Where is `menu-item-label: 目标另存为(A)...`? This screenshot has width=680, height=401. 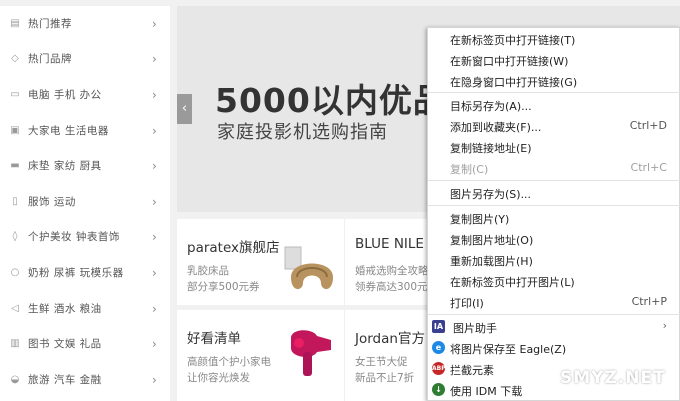 menu-item-label: 目标另存为(A)... is located at coordinates (491, 106).